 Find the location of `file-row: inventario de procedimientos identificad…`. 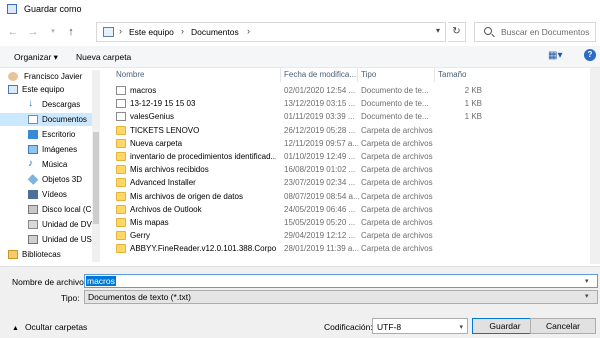

file-row: inventario de procedimientos identificad… is located at coordinates (294, 156).